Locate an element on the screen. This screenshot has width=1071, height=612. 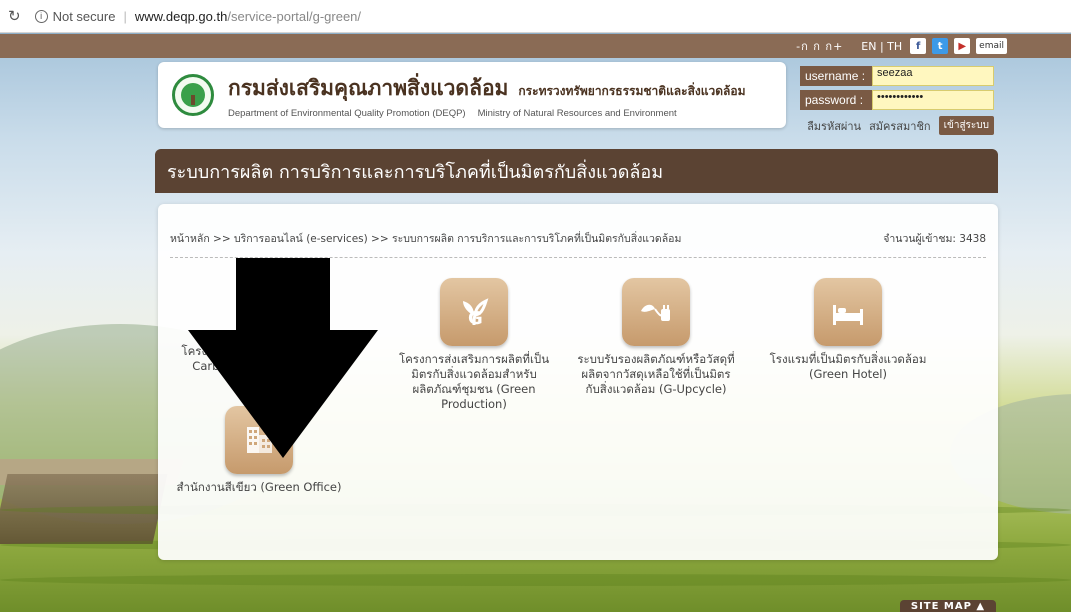
url-field: www.deqp.go.th/service-portal/g-green/ is located at coordinates (248, 16).